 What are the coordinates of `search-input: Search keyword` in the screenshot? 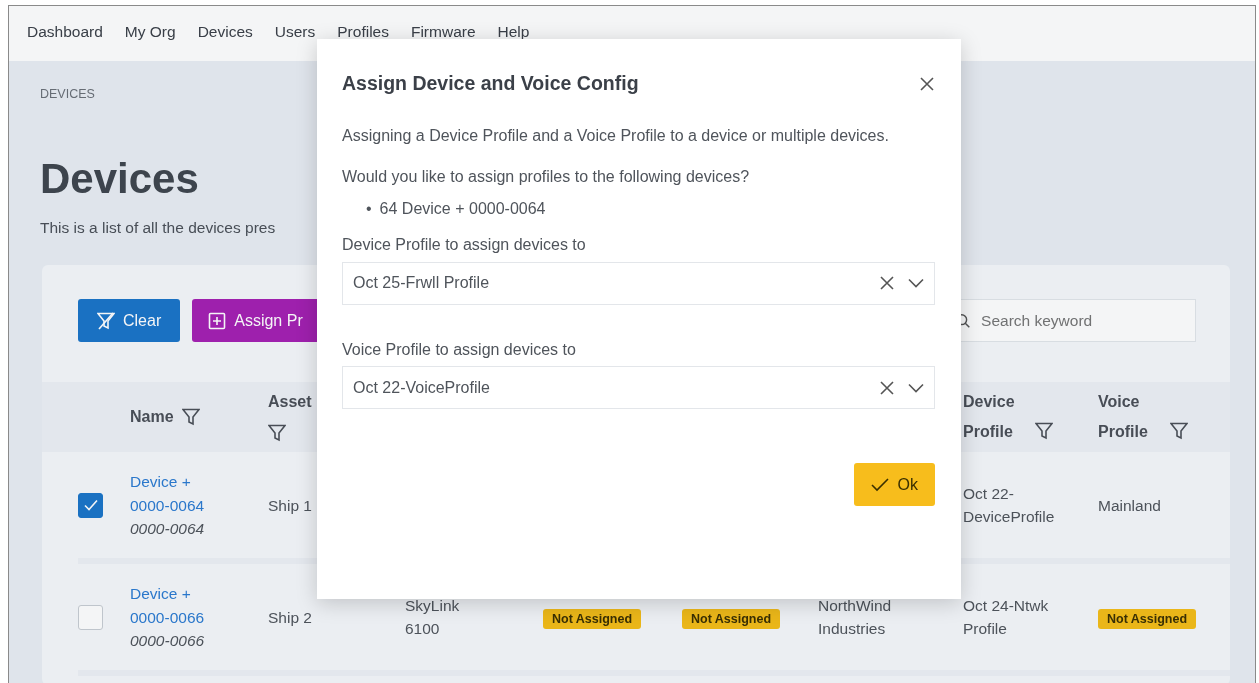 It's located at (1082, 321).